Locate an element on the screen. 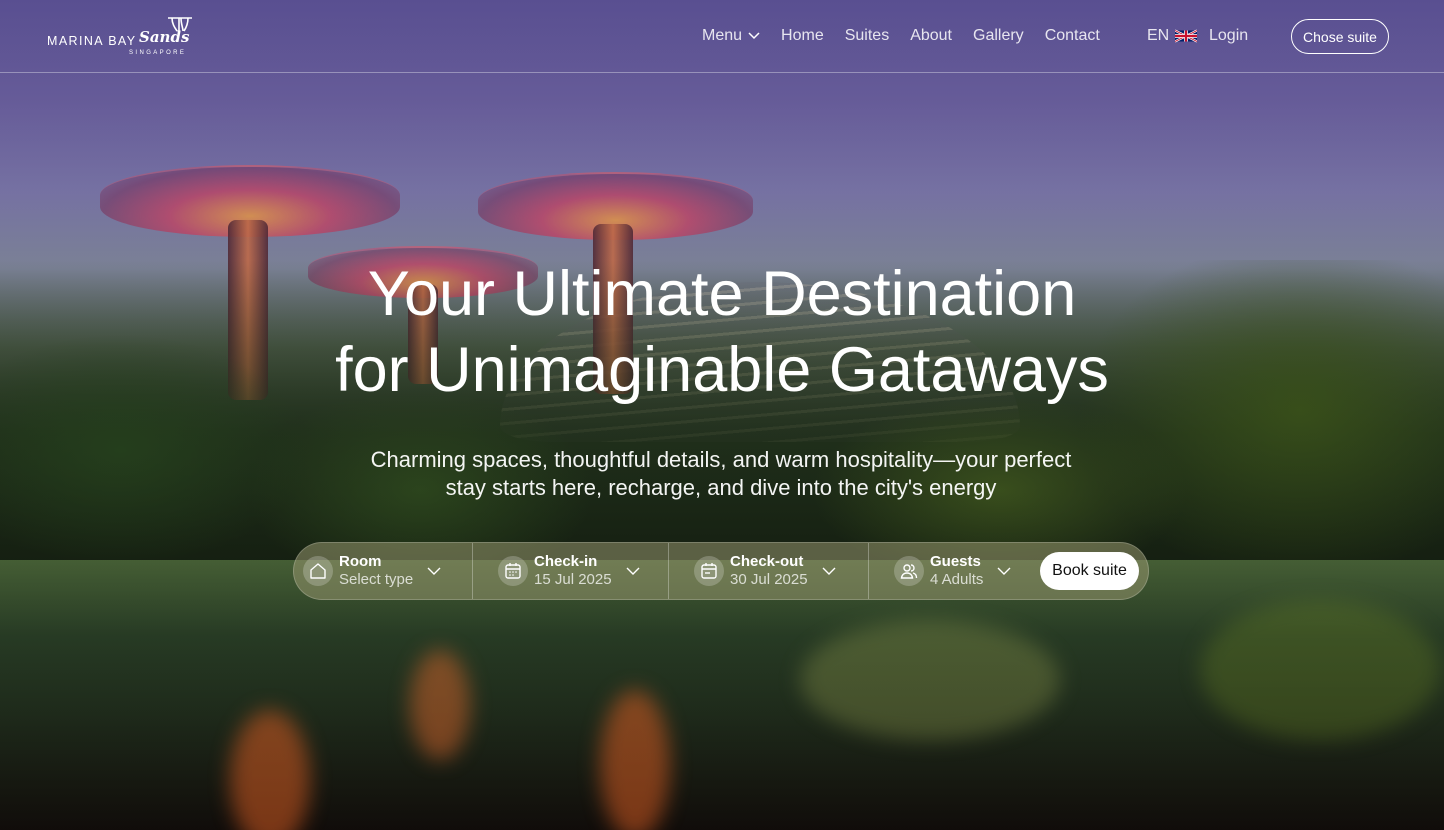 The width and height of the screenshot is (1444, 830). users-icon is located at coordinates (909, 571).